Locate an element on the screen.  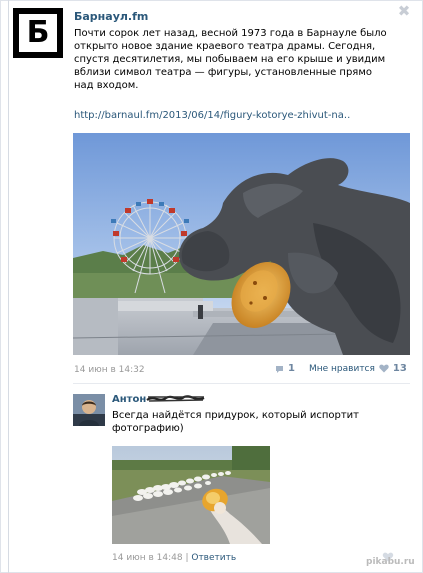
comment-avatar is located at coordinates (89, 410).